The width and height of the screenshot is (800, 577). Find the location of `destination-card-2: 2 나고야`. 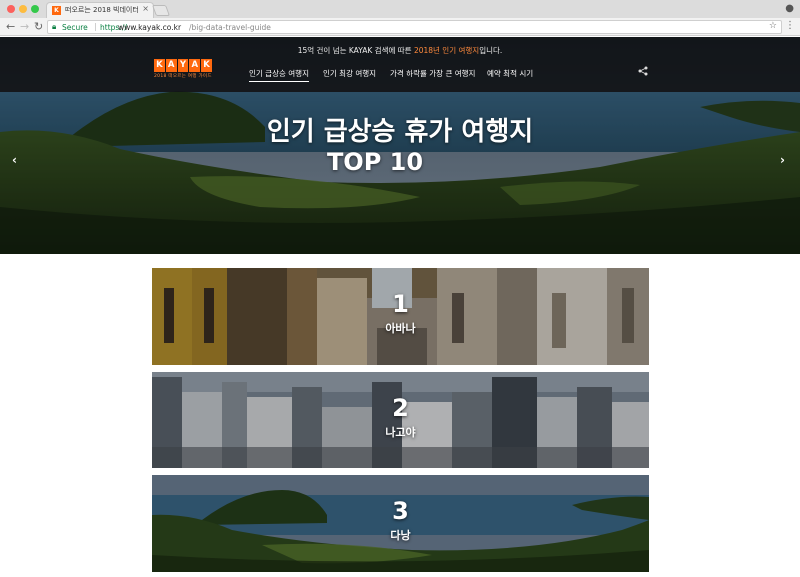

destination-card-2: 2 나고야 is located at coordinates (400, 420).